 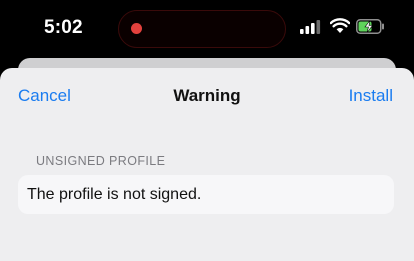 I want to click on signal-icon, so click(x=310, y=27).